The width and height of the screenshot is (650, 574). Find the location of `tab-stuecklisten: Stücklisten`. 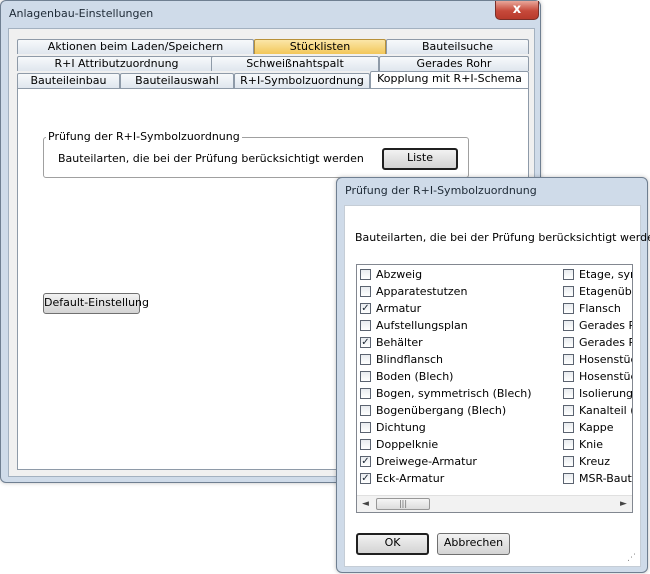

tab-stuecklisten: Stücklisten is located at coordinates (320, 46).